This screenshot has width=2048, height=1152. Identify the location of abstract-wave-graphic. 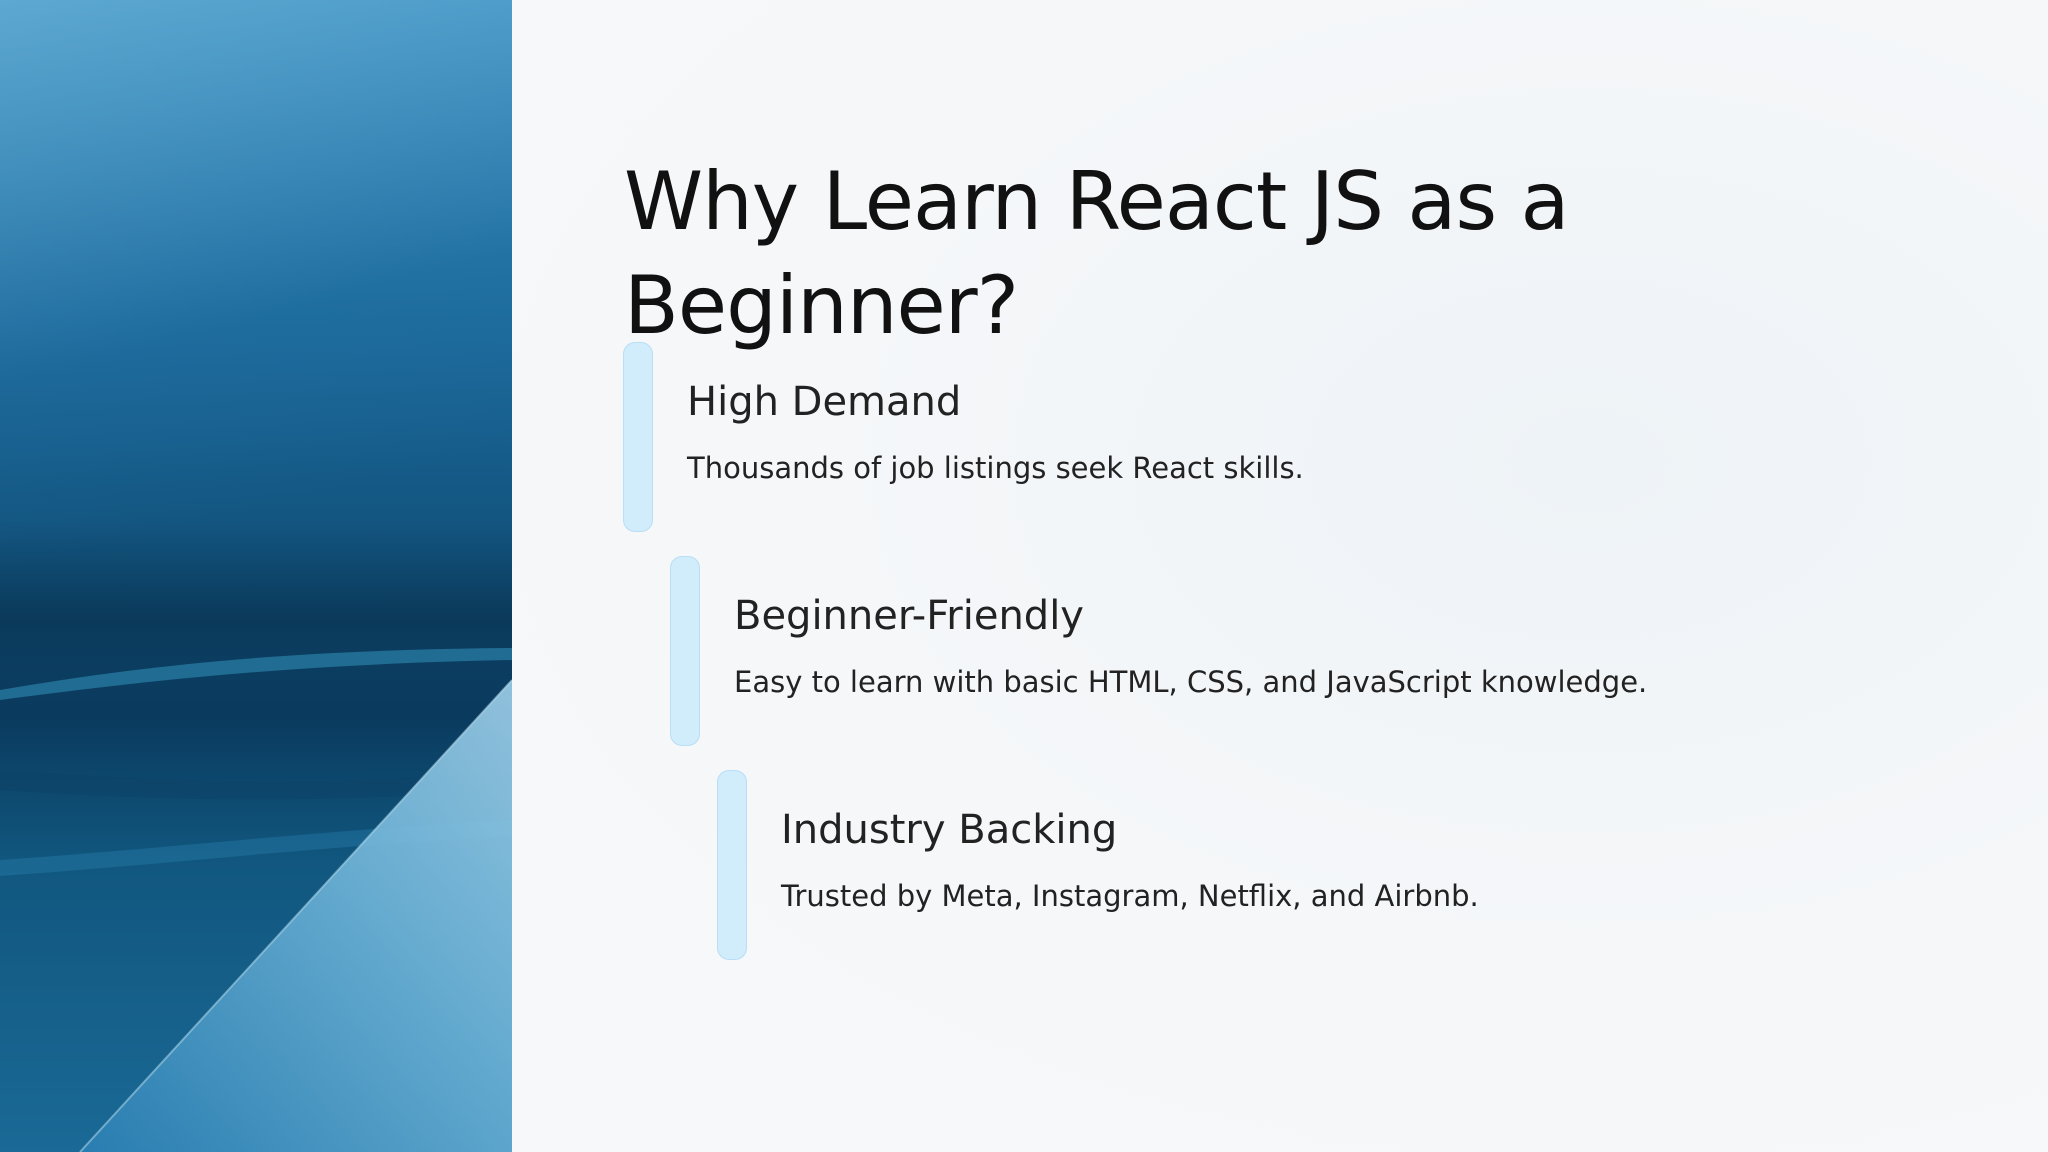
(256, 836).